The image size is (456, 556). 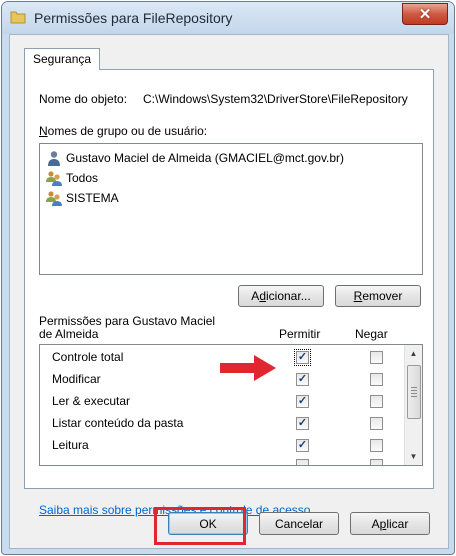 I want to click on permission-row: Ler & executar ✓, so click(x=222, y=402).